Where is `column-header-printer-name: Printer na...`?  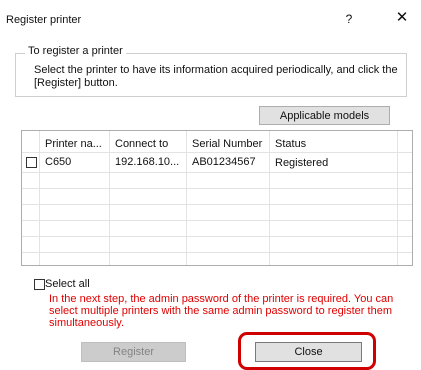
column-header-printer-name: Printer na... is located at coordinates (73, 144).